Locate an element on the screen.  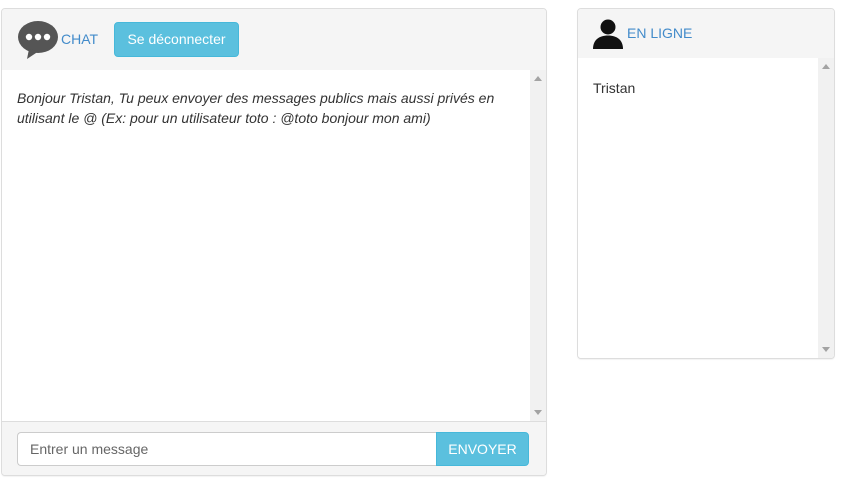
chat-footer: ENVOYER is located at coordinates (274, 448).